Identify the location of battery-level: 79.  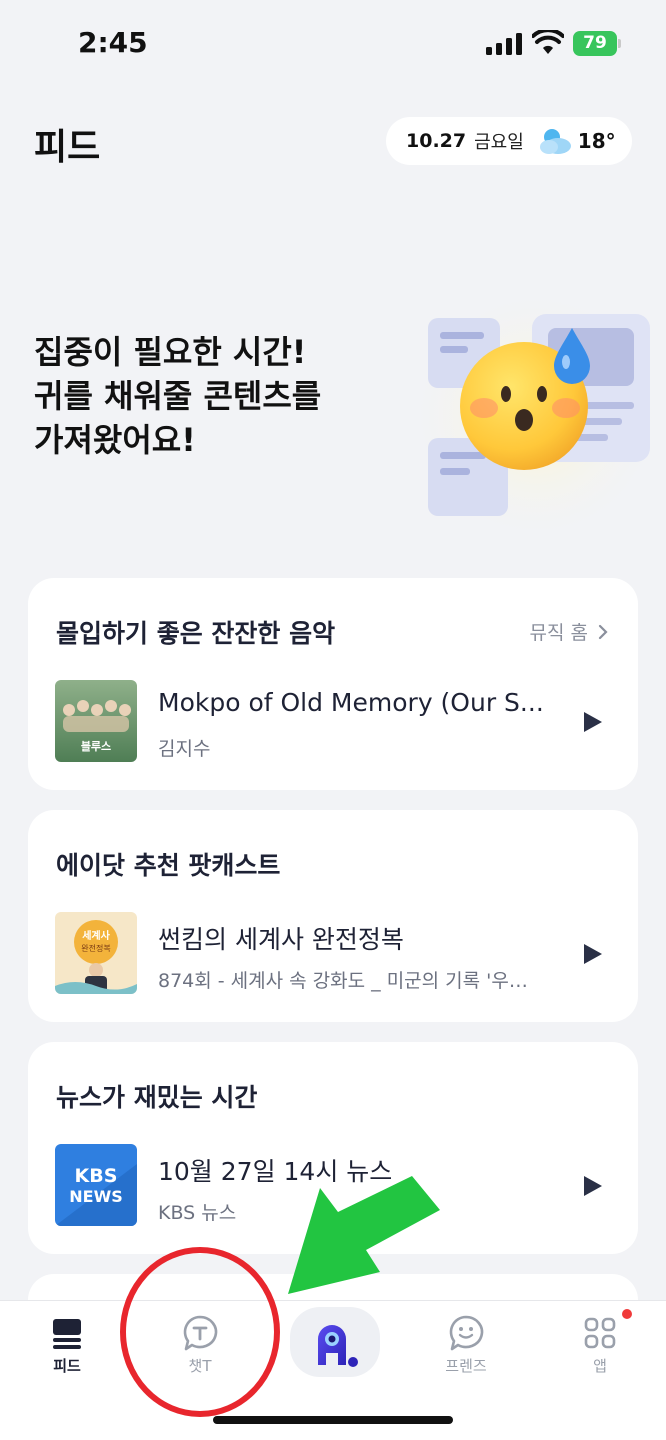
(595, 43).